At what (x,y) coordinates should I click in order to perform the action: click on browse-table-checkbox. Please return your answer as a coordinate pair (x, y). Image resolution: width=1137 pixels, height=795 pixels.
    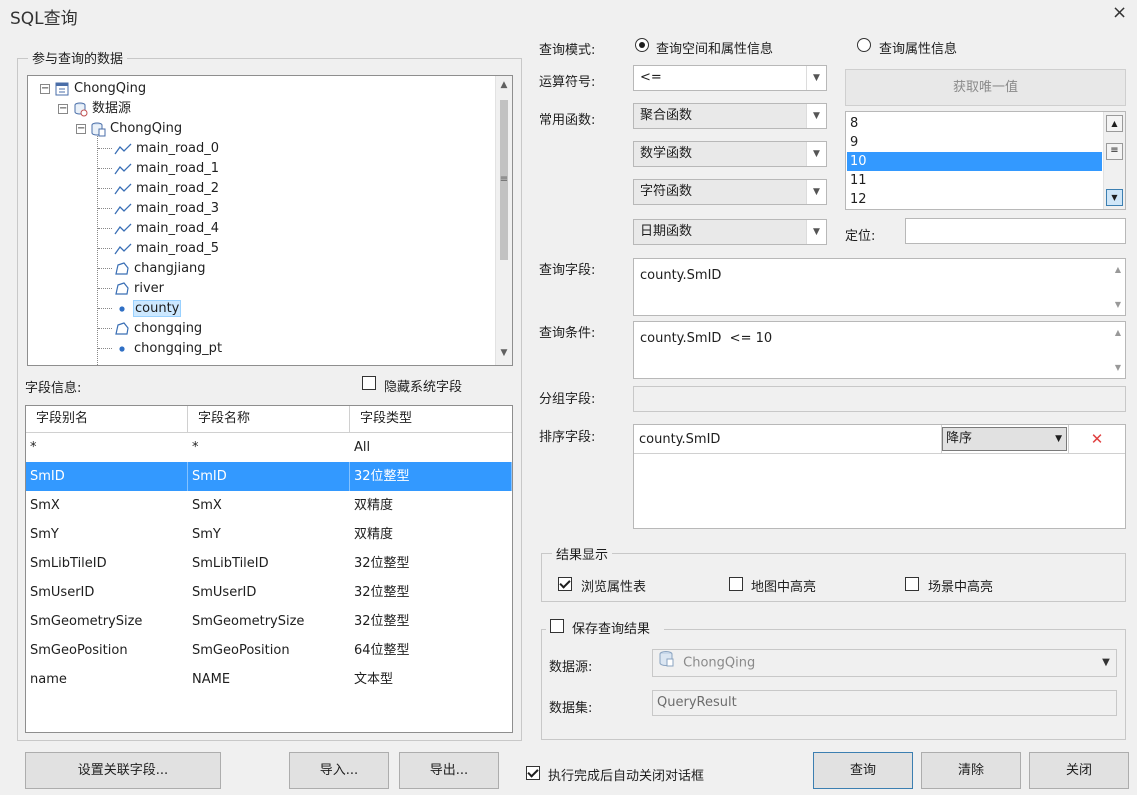
    Looking at the image, I should click on (565, 584).